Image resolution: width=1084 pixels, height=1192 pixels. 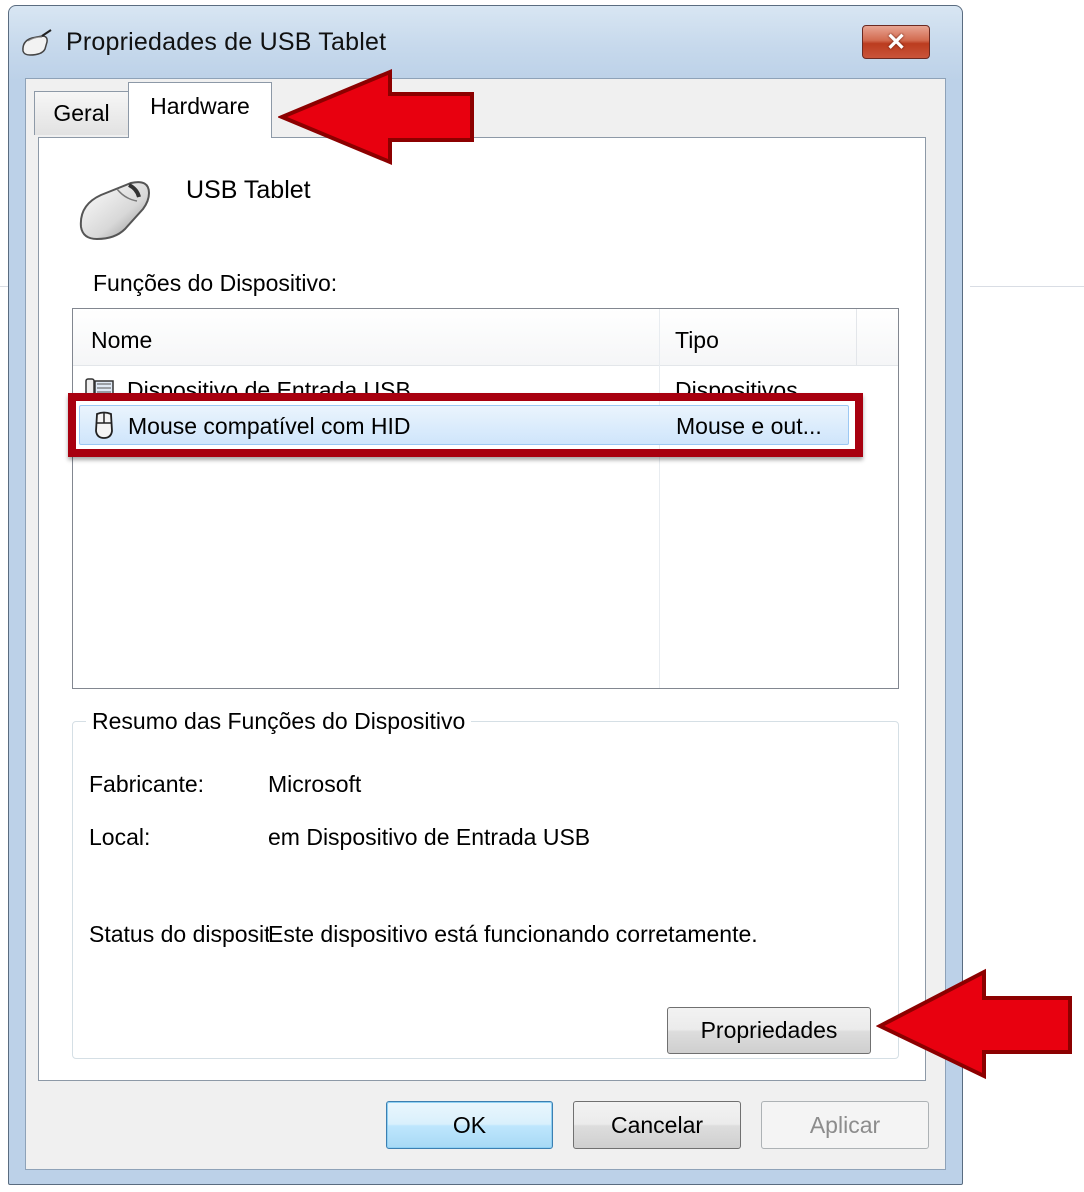 I want to click on tab-geral: Geral, so click(x=81, y=113).